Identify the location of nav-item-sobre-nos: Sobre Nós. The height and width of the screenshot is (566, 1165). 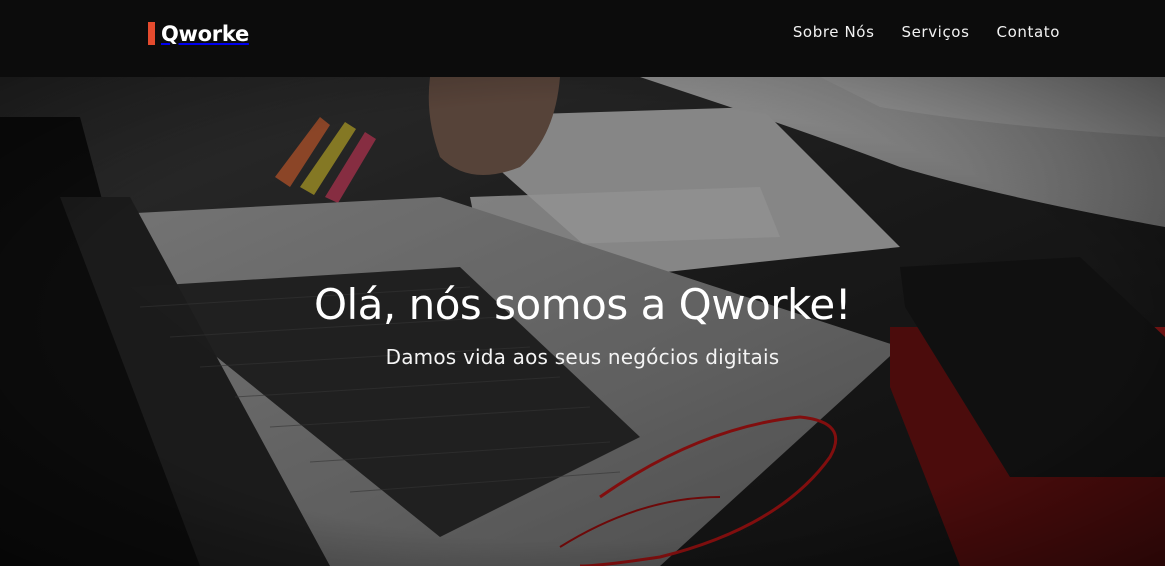
(834, 32).